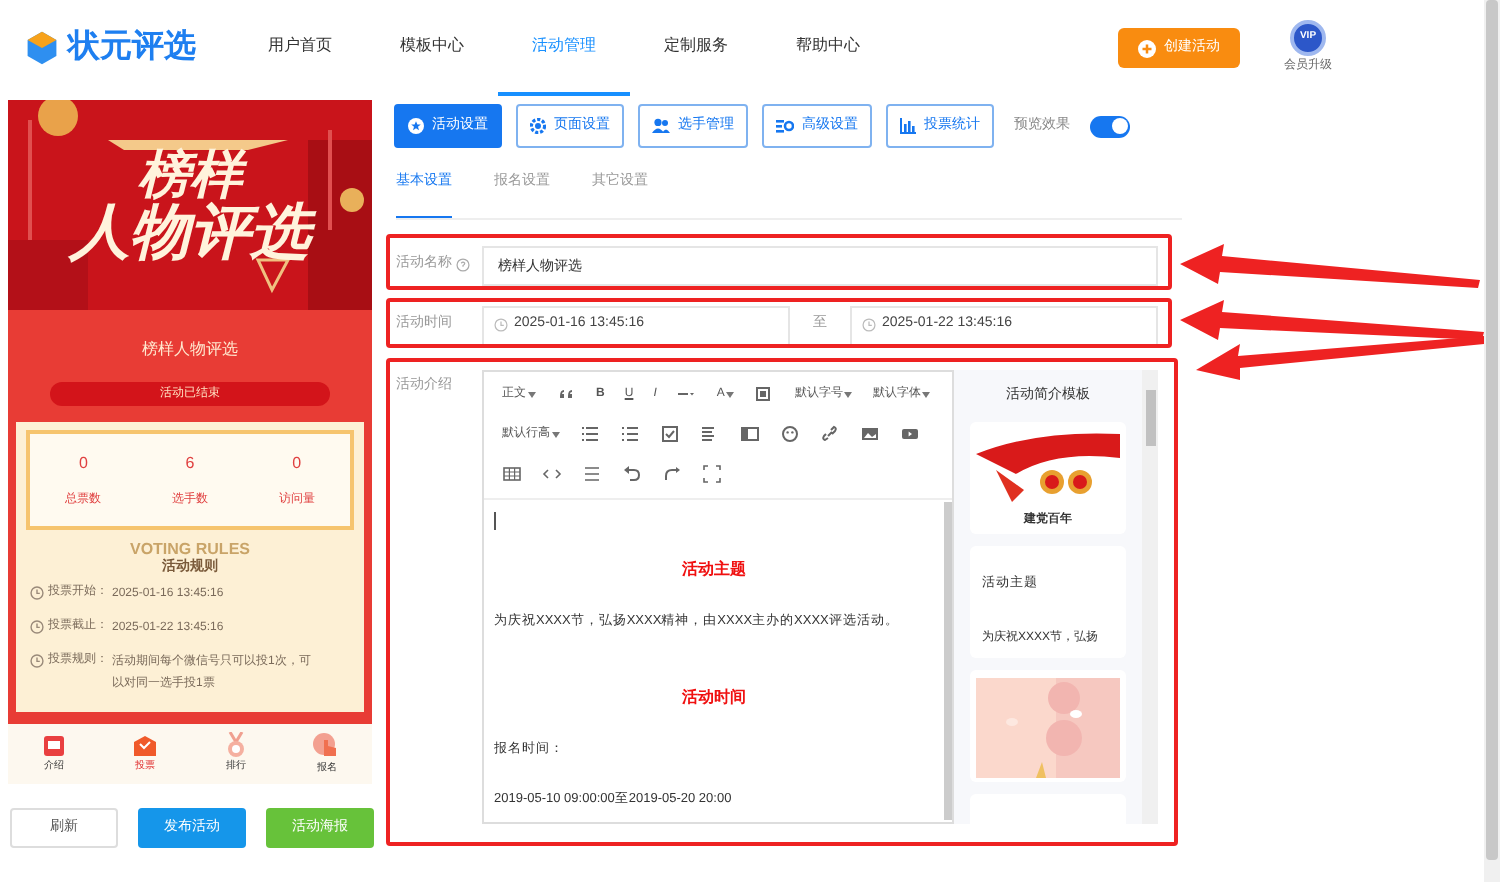 This screenshot has width=1500, height=882. I want to click on nav-tab: 帮助中心, so click(828, 48).